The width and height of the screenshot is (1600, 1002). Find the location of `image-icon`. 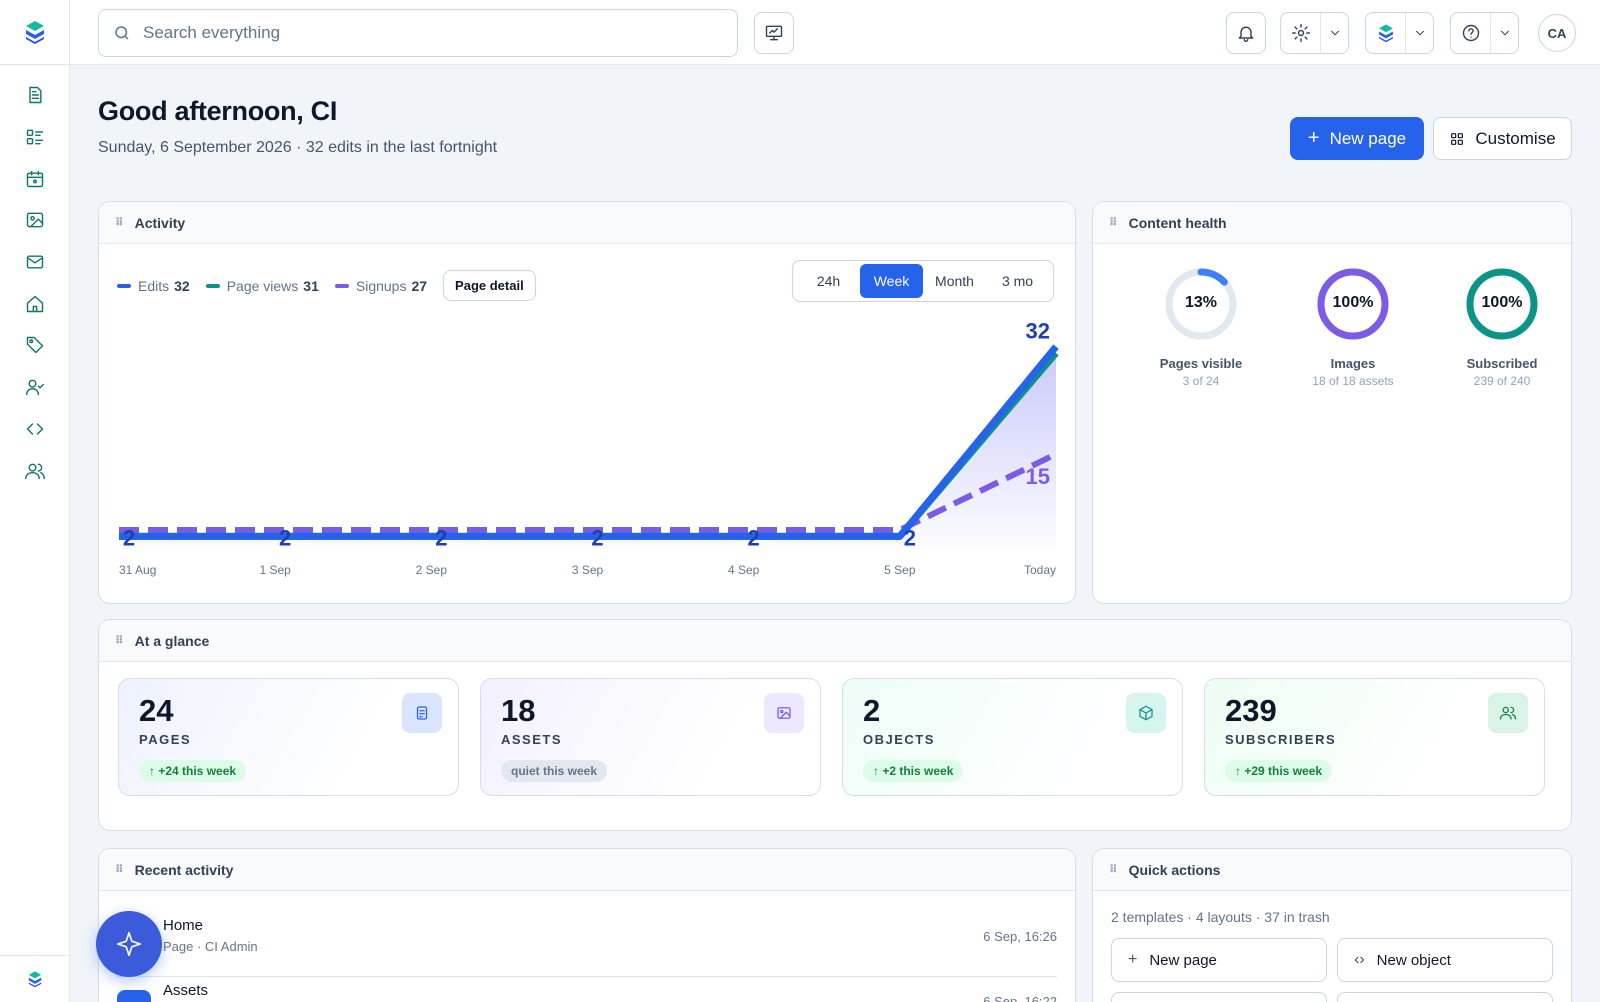

image-icon is located at coordinates (35, 220).